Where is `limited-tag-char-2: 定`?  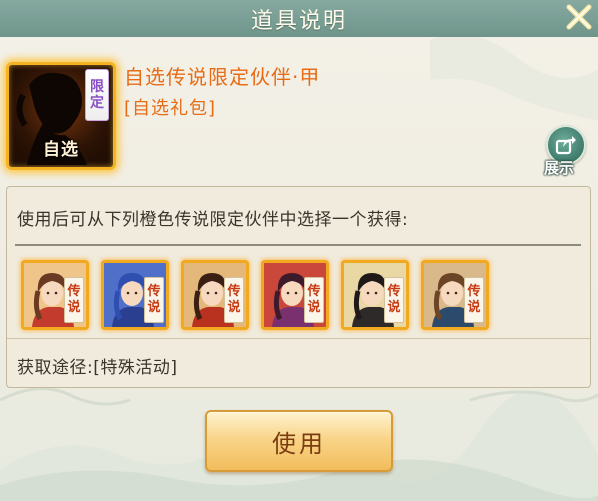
limited-tag-char-2: 定 is located at coordinates (97, 103).